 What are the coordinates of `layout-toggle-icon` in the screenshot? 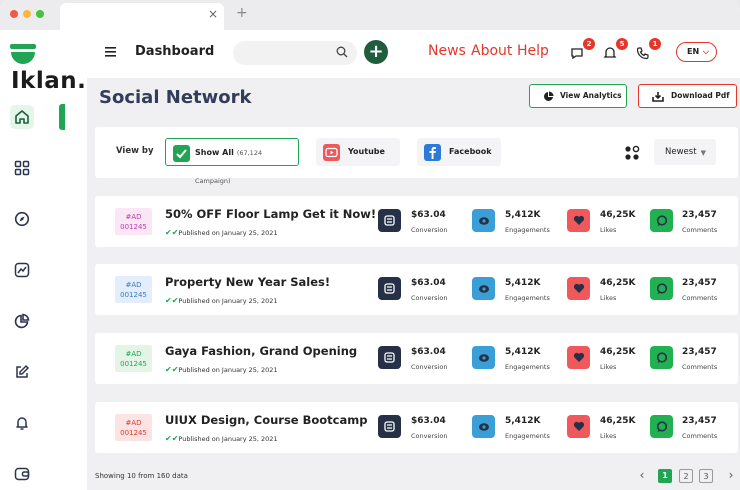 It's located at (632, 153).